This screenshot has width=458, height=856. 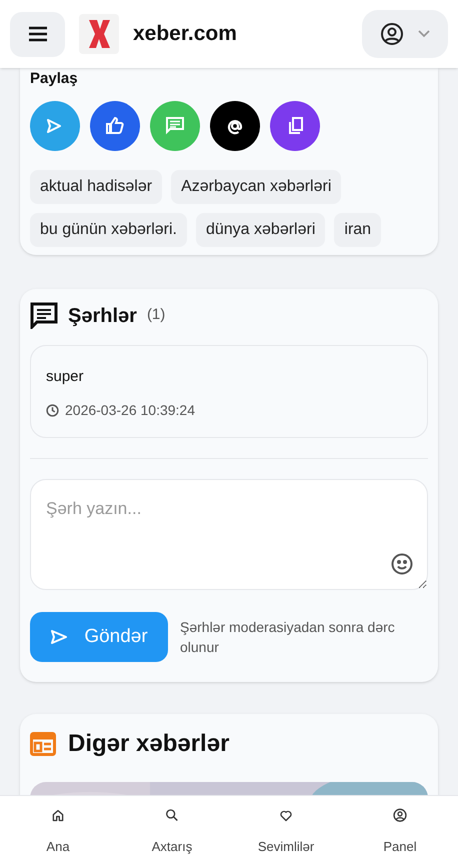 What do you see at coordinates (52, 410) in the screenshot?
I see `clock-icon` at bounding box center [52, 410].